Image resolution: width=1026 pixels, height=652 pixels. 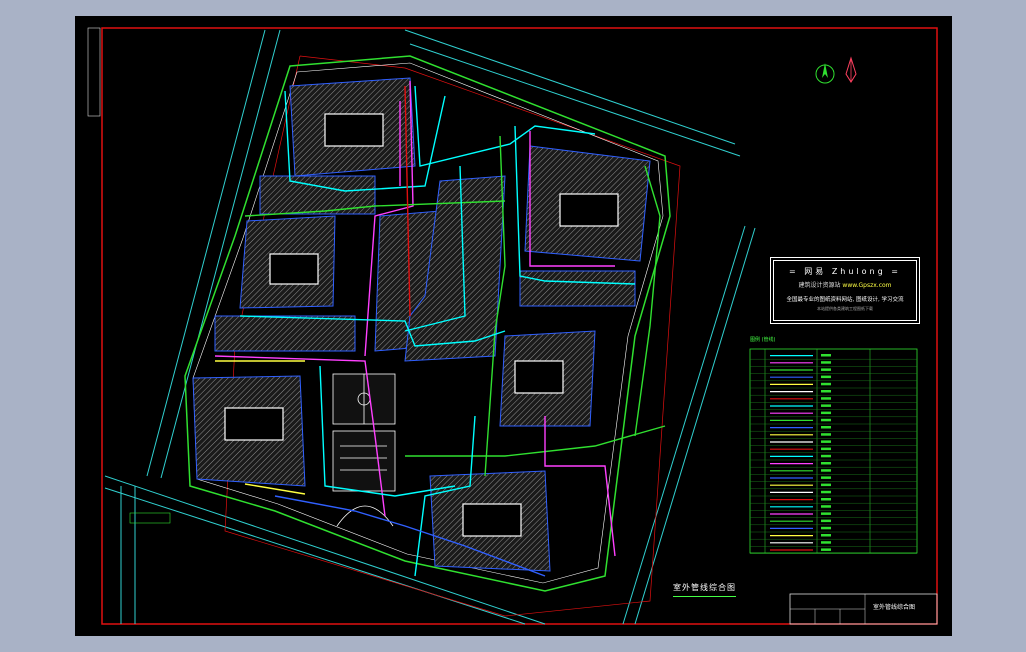 I want to click on logo-url: www.Gpszx.com, so click(x=867, y=285).